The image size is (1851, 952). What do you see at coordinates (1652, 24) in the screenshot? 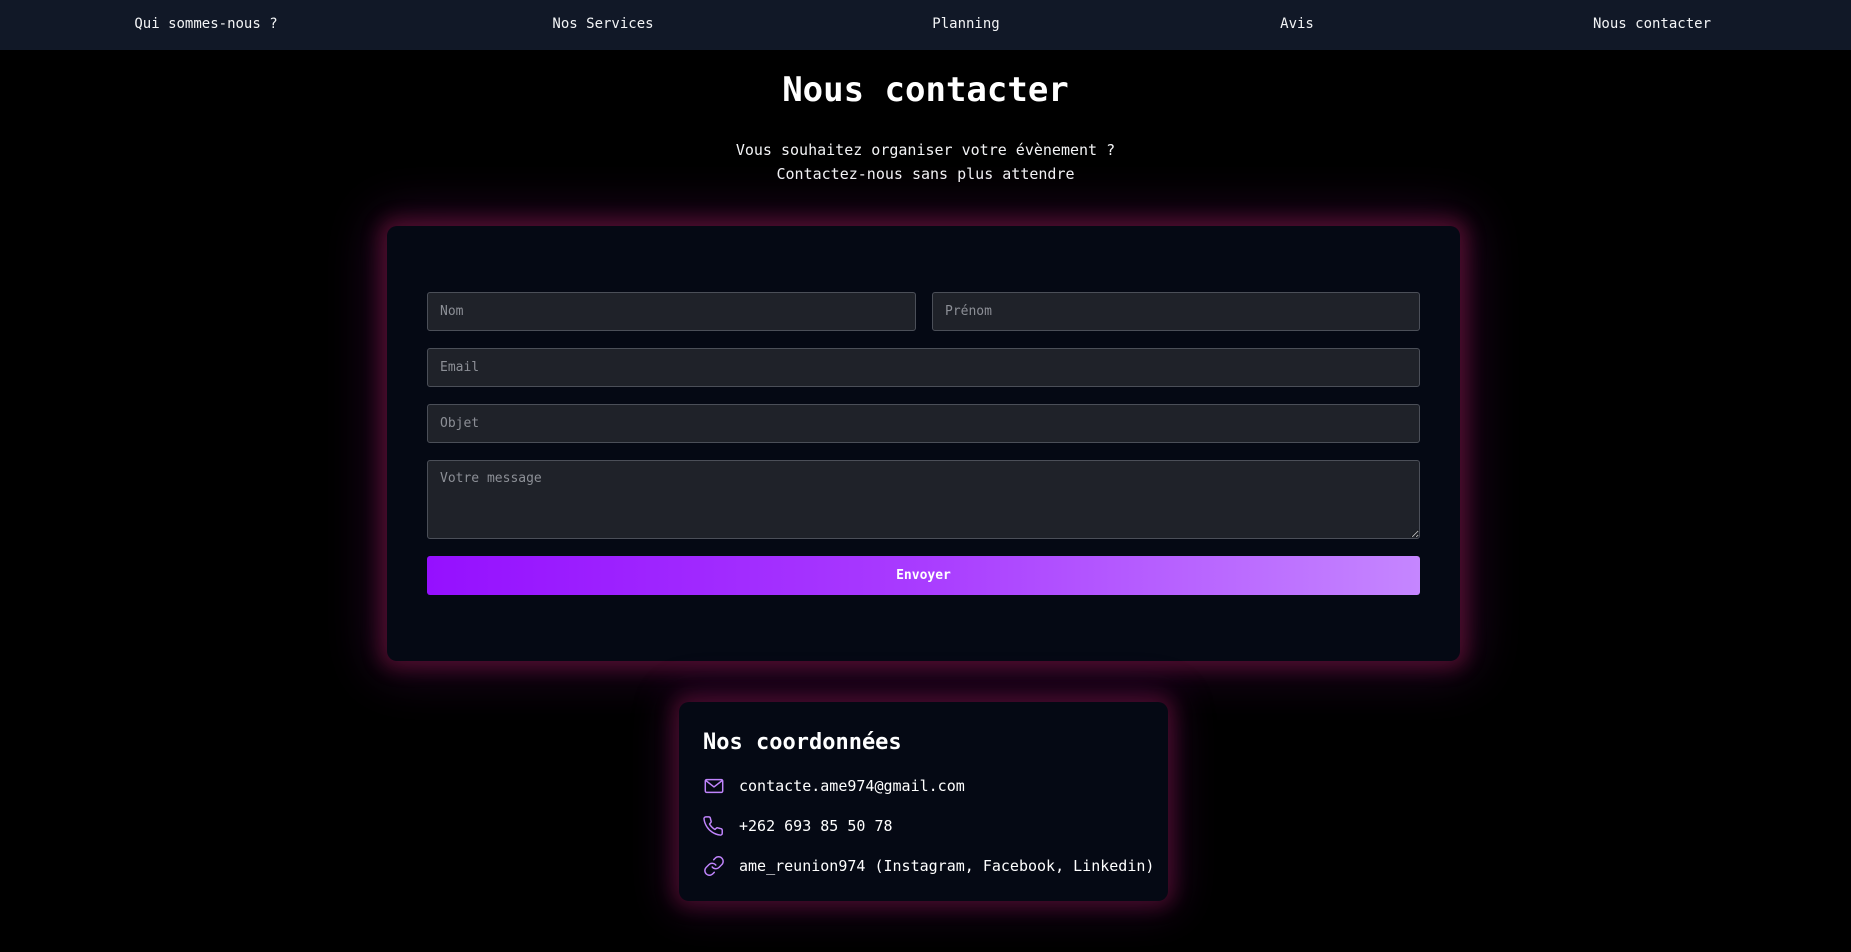
I see `nav-item-nous-contacter: Nous contacter` at bounding box center [1652, 24].